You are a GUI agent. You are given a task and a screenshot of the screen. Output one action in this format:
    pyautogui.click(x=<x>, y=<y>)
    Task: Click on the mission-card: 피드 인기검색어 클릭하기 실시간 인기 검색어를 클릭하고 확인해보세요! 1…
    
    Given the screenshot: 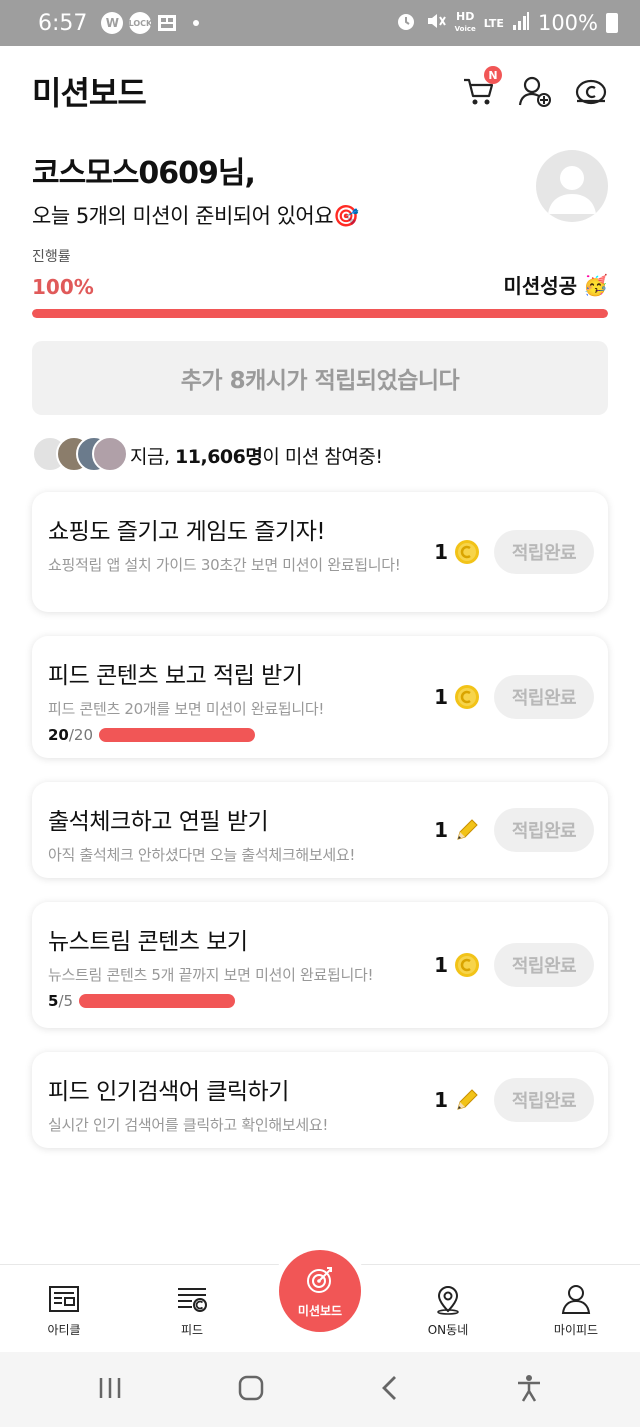 What is the action you would take?
    pyautogui.click(x=320, y=1100)
    